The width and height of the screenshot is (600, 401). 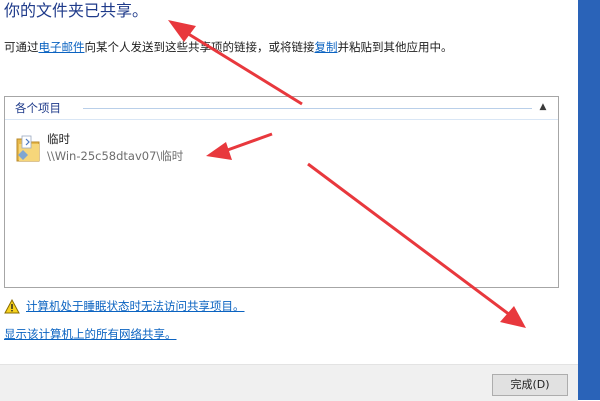 I want to click on intro-text-before: 可通过, so click(x=21, y=47).